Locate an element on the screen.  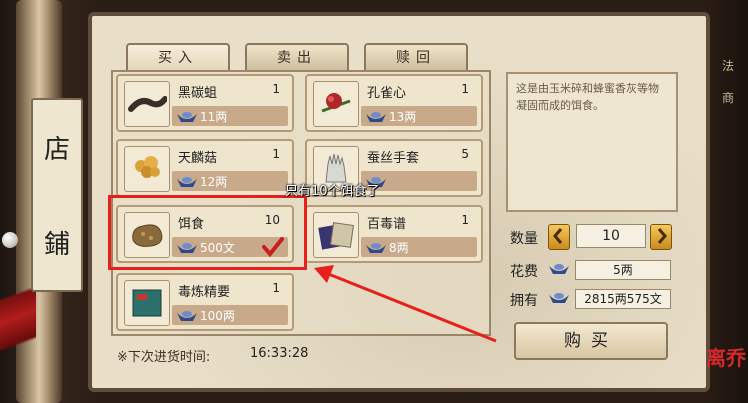
peacock-heart-icon is located at coordinates (336, 104).